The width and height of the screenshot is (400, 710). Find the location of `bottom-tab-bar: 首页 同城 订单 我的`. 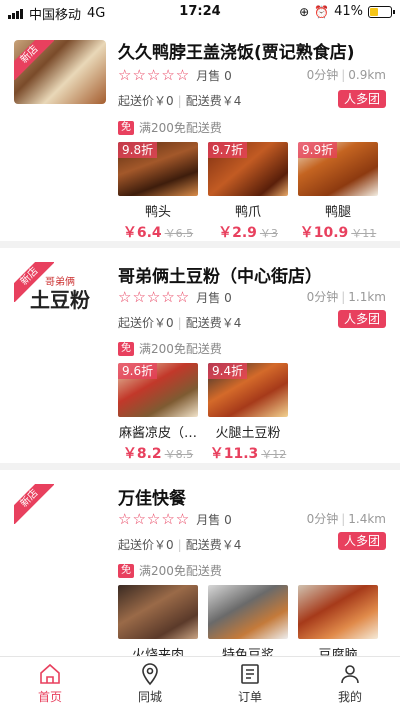

bottom-tab-bar: 首页 同城 订单 我的 is located at coordinates (200, 683).